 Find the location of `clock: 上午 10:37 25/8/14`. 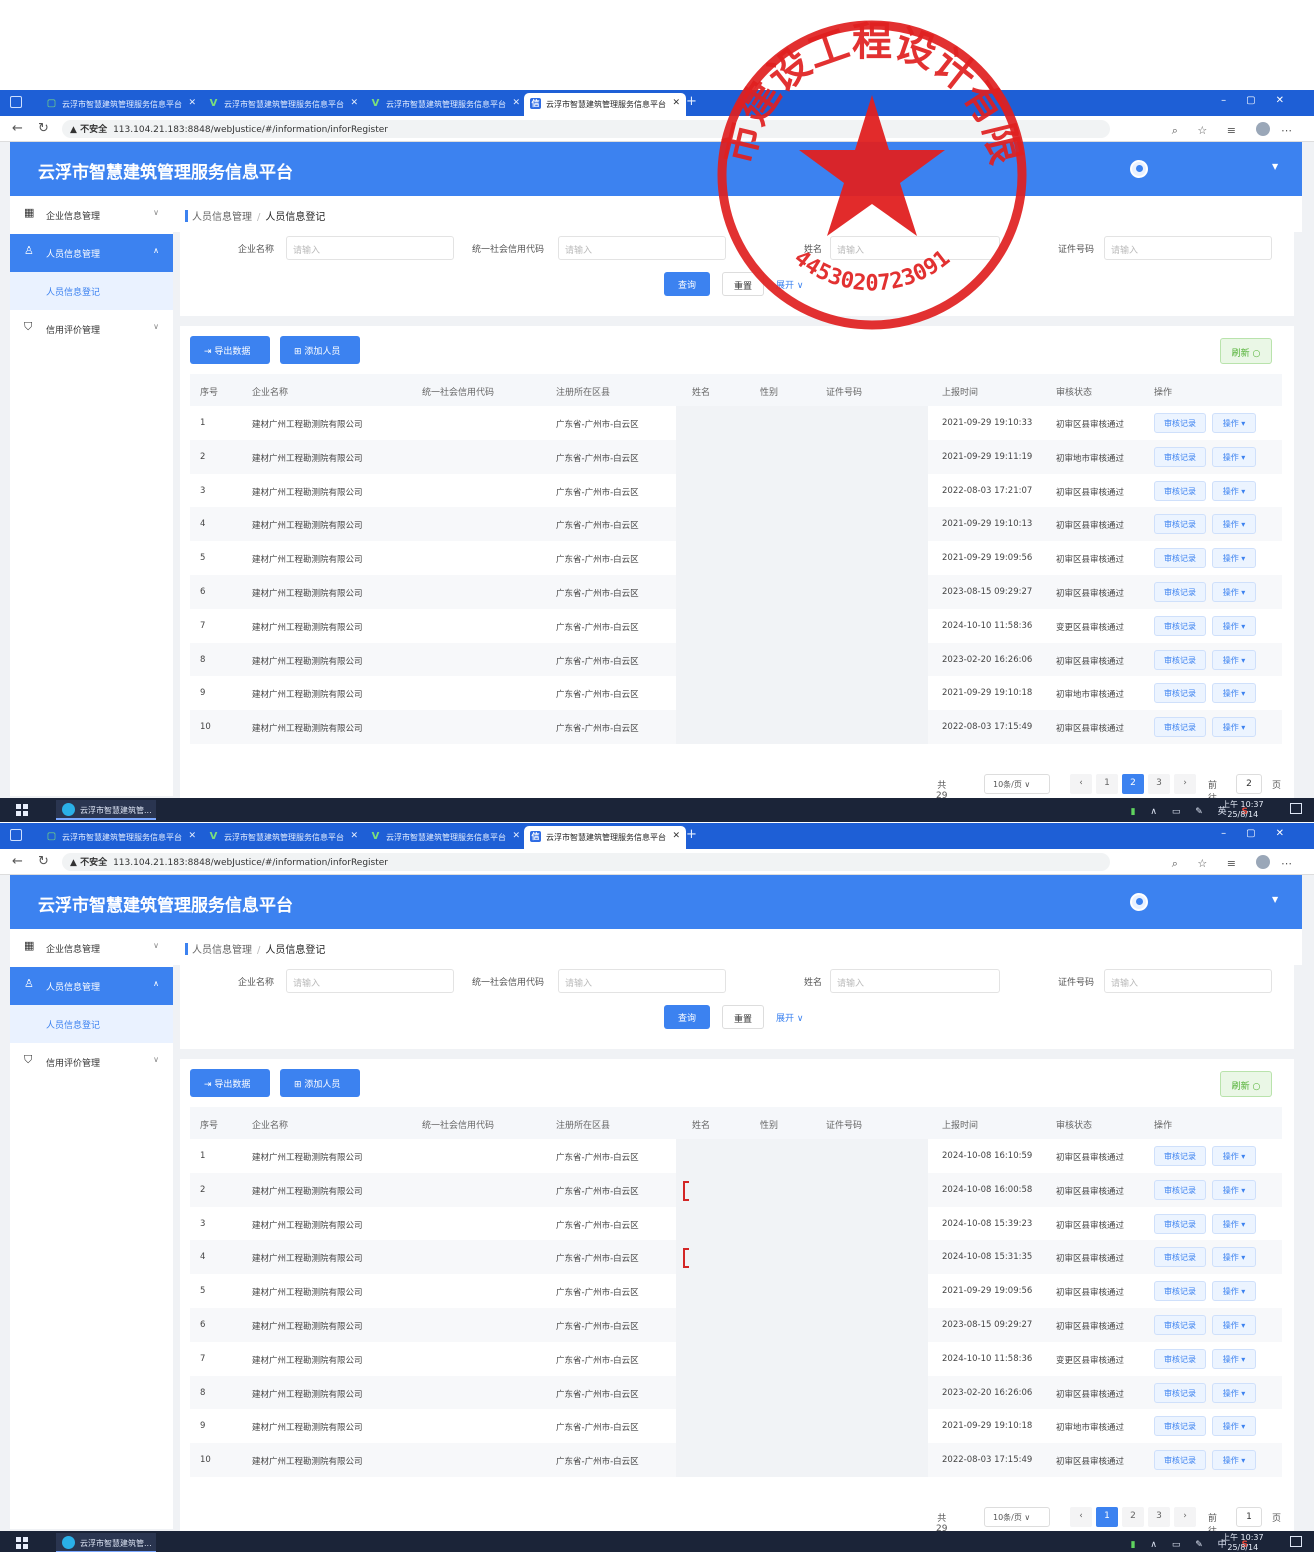

clock: 上午 10:37 25/8/14 is located at coordinates (1243, 1542).